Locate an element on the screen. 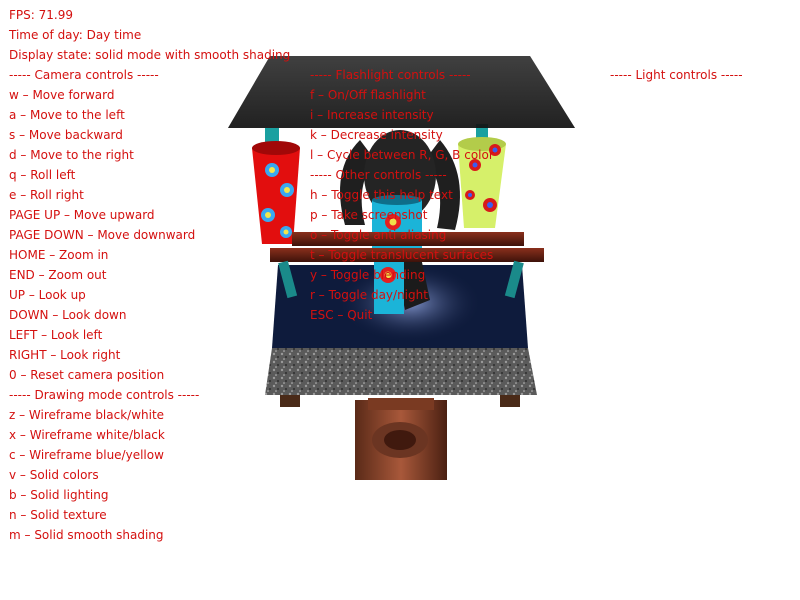 Image resolution: width=800 pixels, height=600 pixels. help-text-line: LEFT – Look left is located at coordinates (56, 335).